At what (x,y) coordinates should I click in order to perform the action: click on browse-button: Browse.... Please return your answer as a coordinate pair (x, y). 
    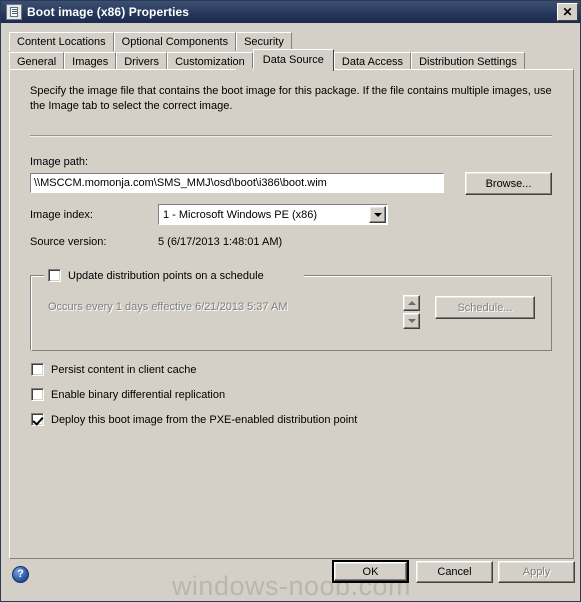
    Looking at the image, I should click on (508, 183).